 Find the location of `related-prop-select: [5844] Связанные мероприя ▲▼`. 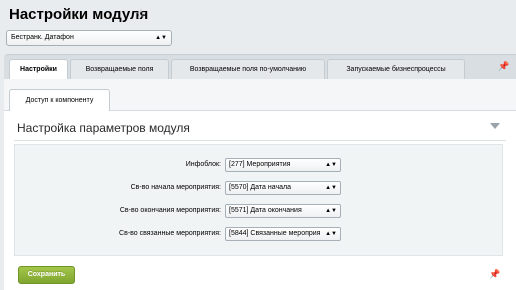

related-prop-select: [5844] Связанные мероприя ▲▼ is located at coordinates (283, 234).